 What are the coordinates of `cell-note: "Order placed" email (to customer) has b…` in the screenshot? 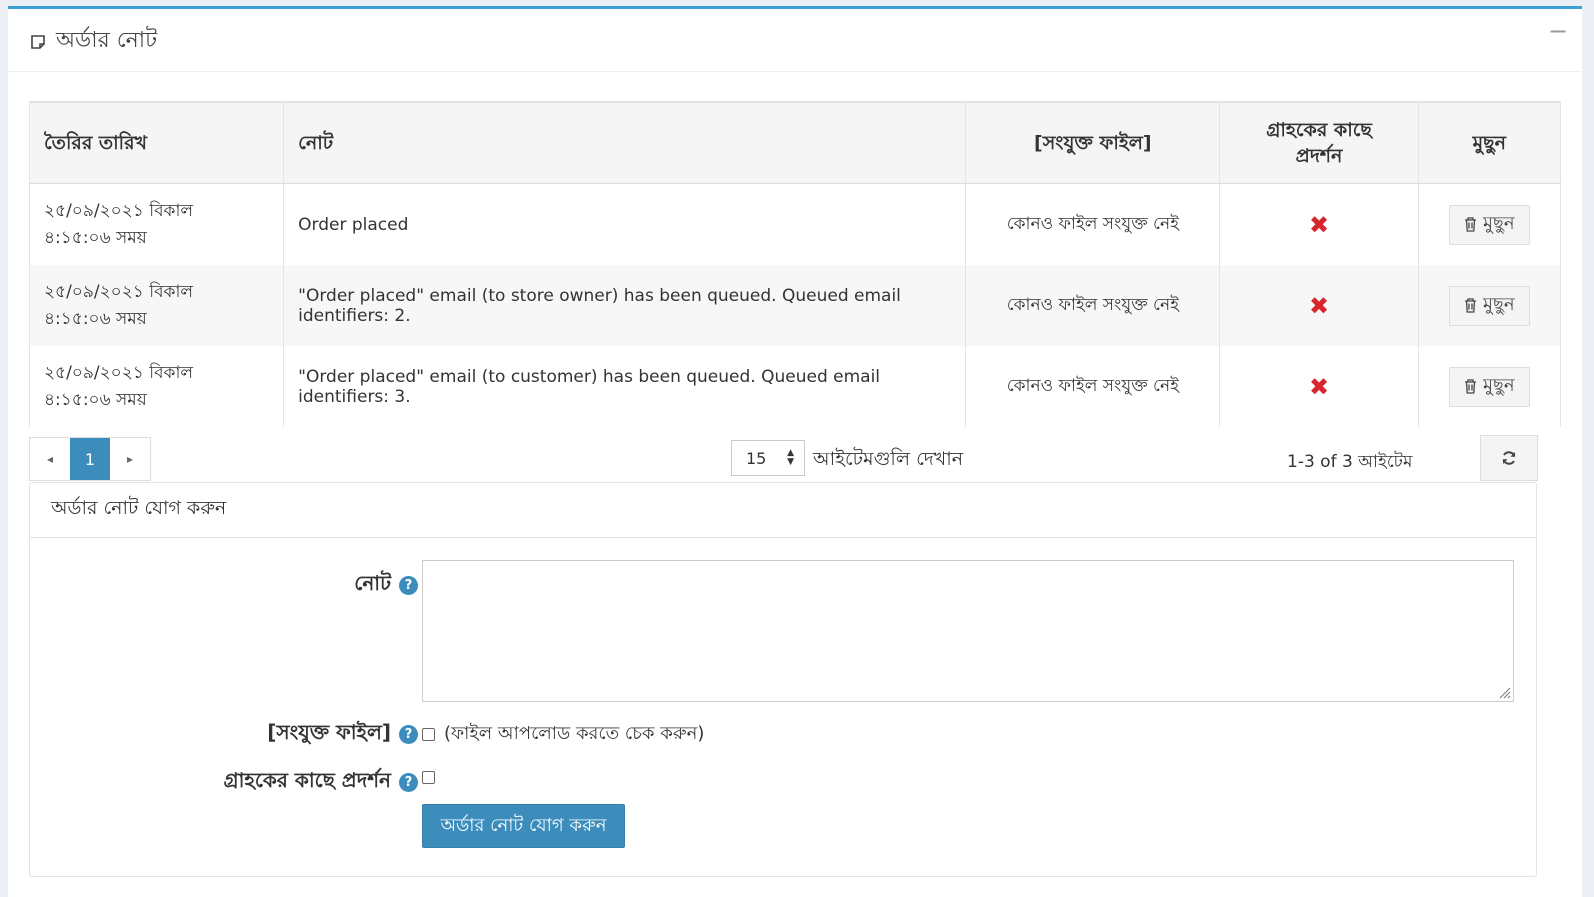 It's located at (625, 386).